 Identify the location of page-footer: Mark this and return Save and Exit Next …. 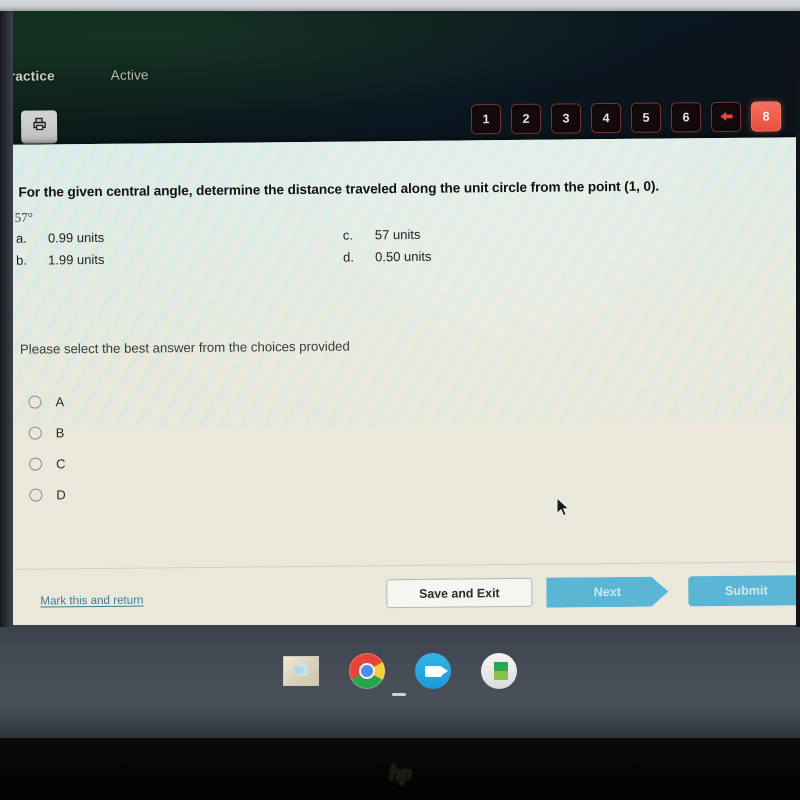
(400, 593).